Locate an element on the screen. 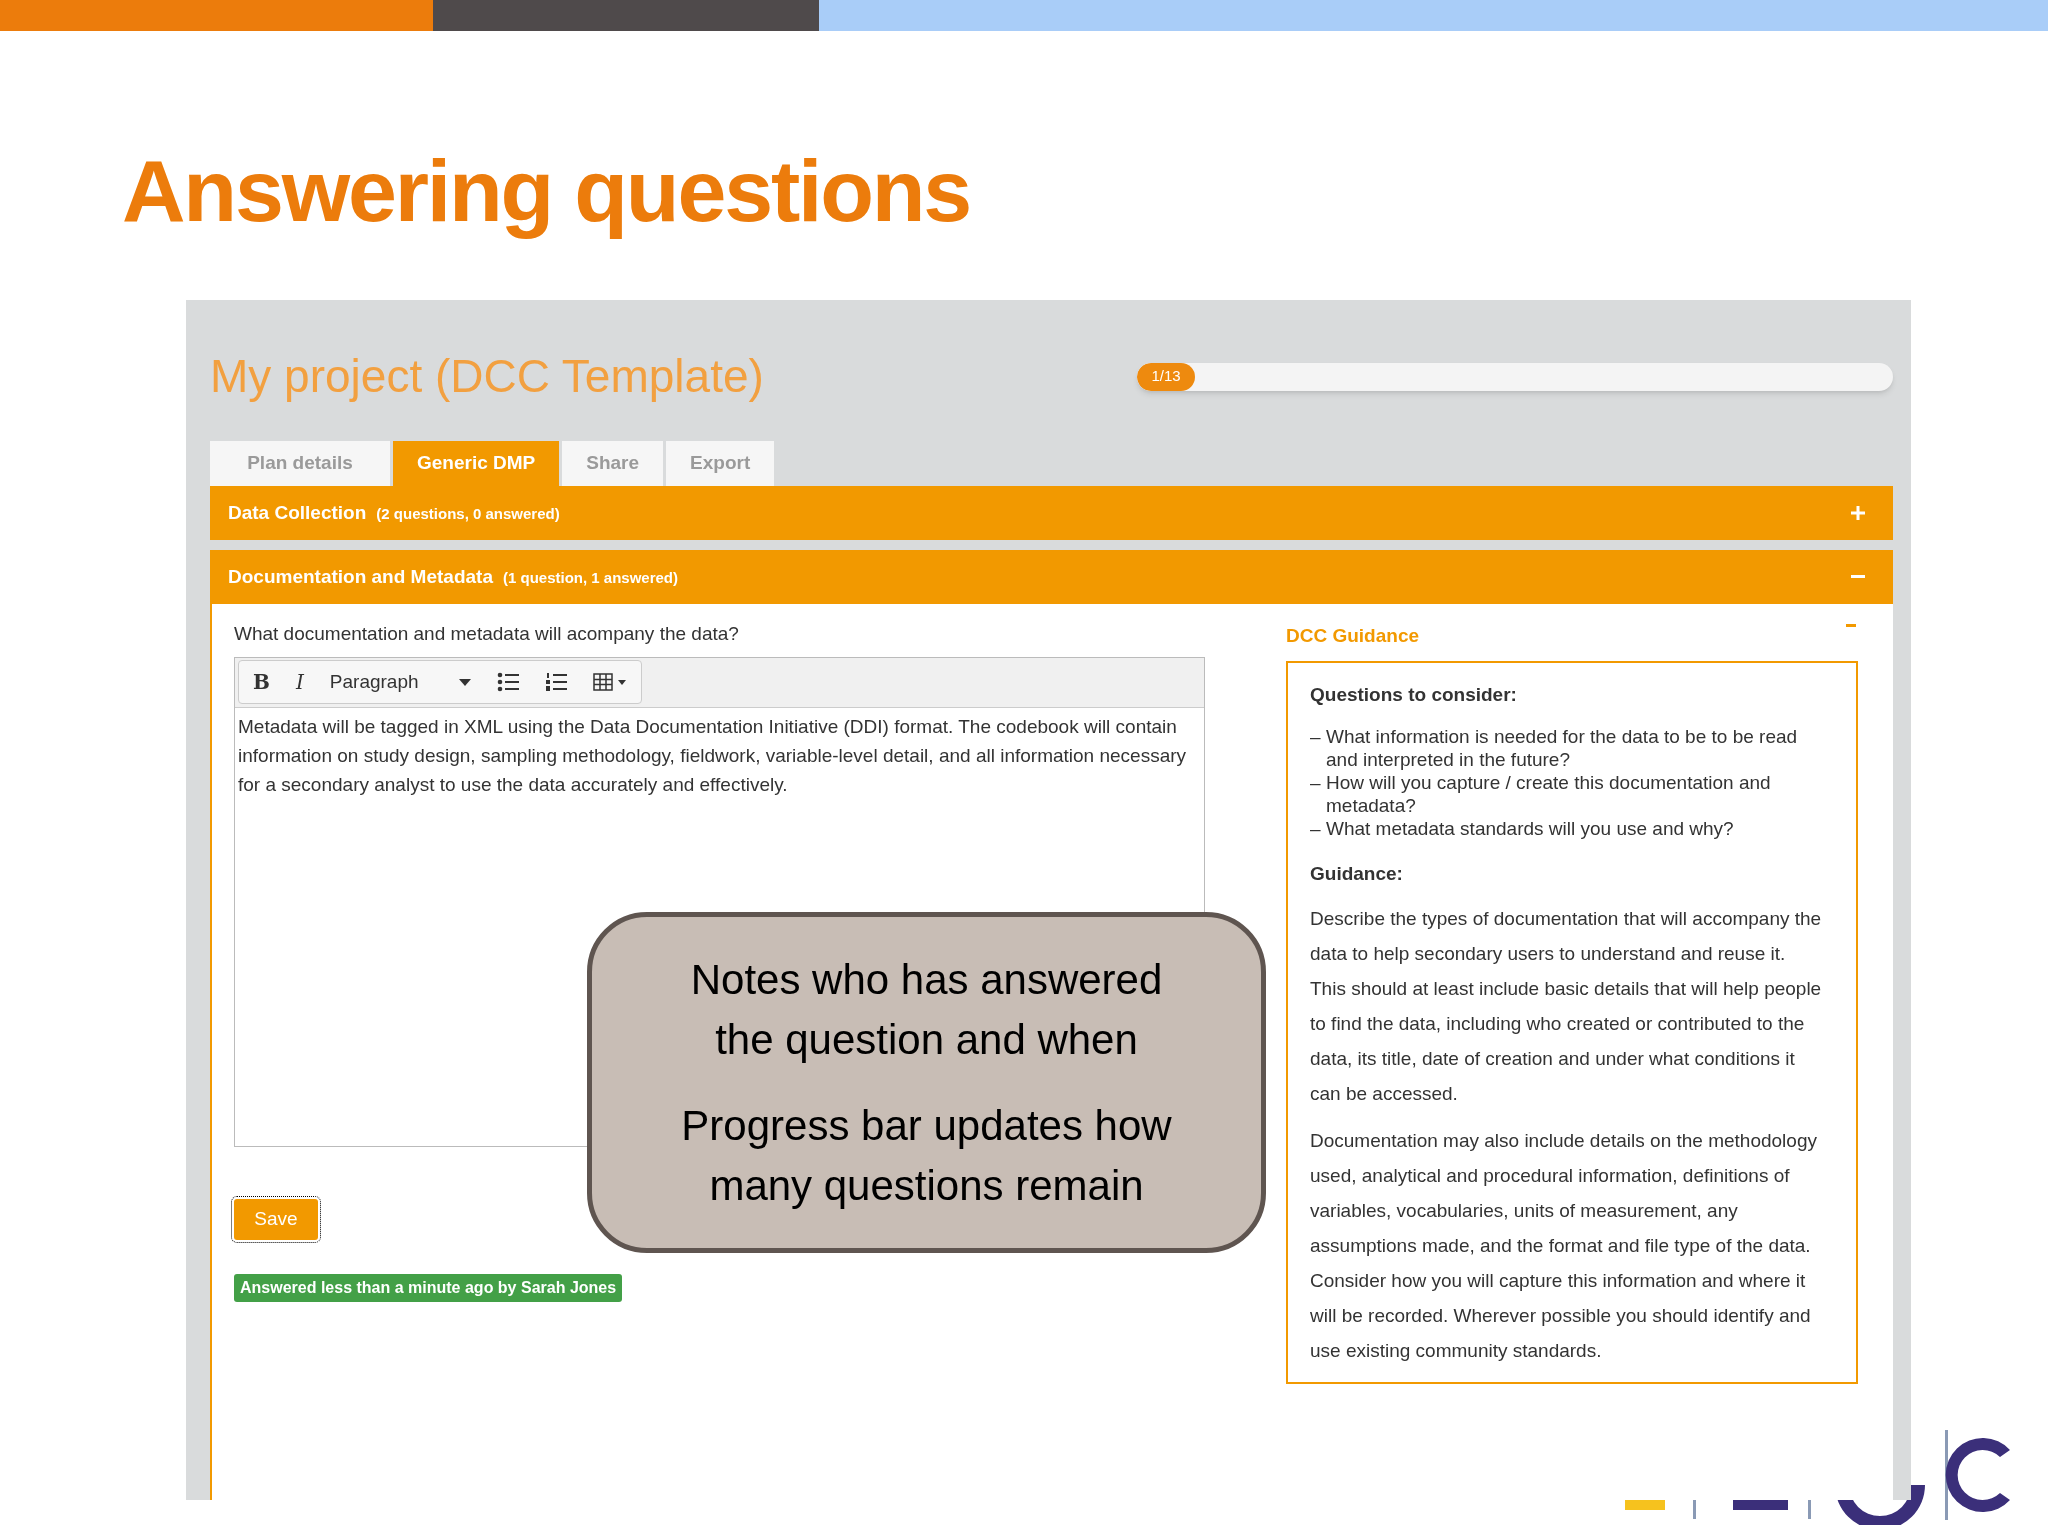 The image size is (2048, 1536). slide-title: Answering questions is located at coordinates (546, 191).